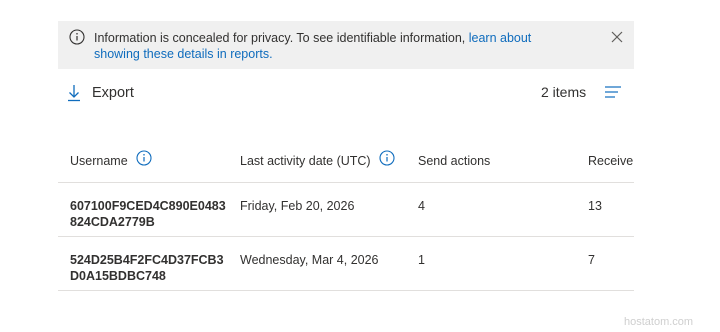 Image resolution: width=720 pixels, height=332 pixels. Describe the element at coordinates (99, 161) in the screenshot. I see `column-label: Username` at that location.